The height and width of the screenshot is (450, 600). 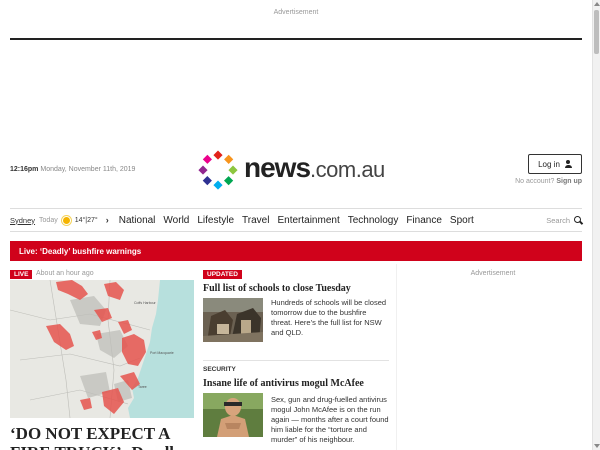 I want to click on search-label: Search, so click(x=558, y=220).